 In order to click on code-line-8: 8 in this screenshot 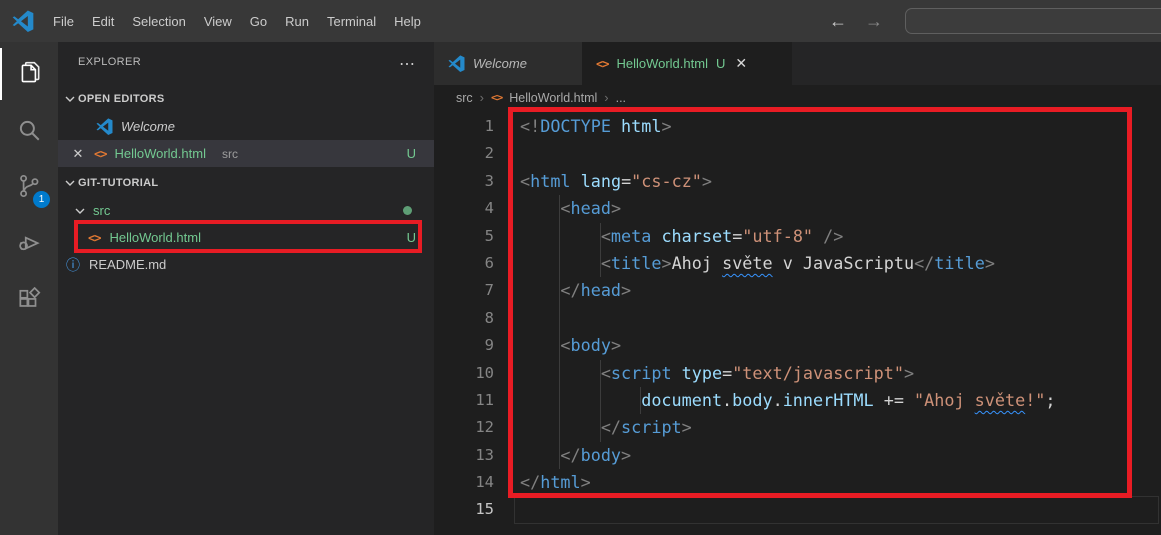, I will do `click(797, 318)`.